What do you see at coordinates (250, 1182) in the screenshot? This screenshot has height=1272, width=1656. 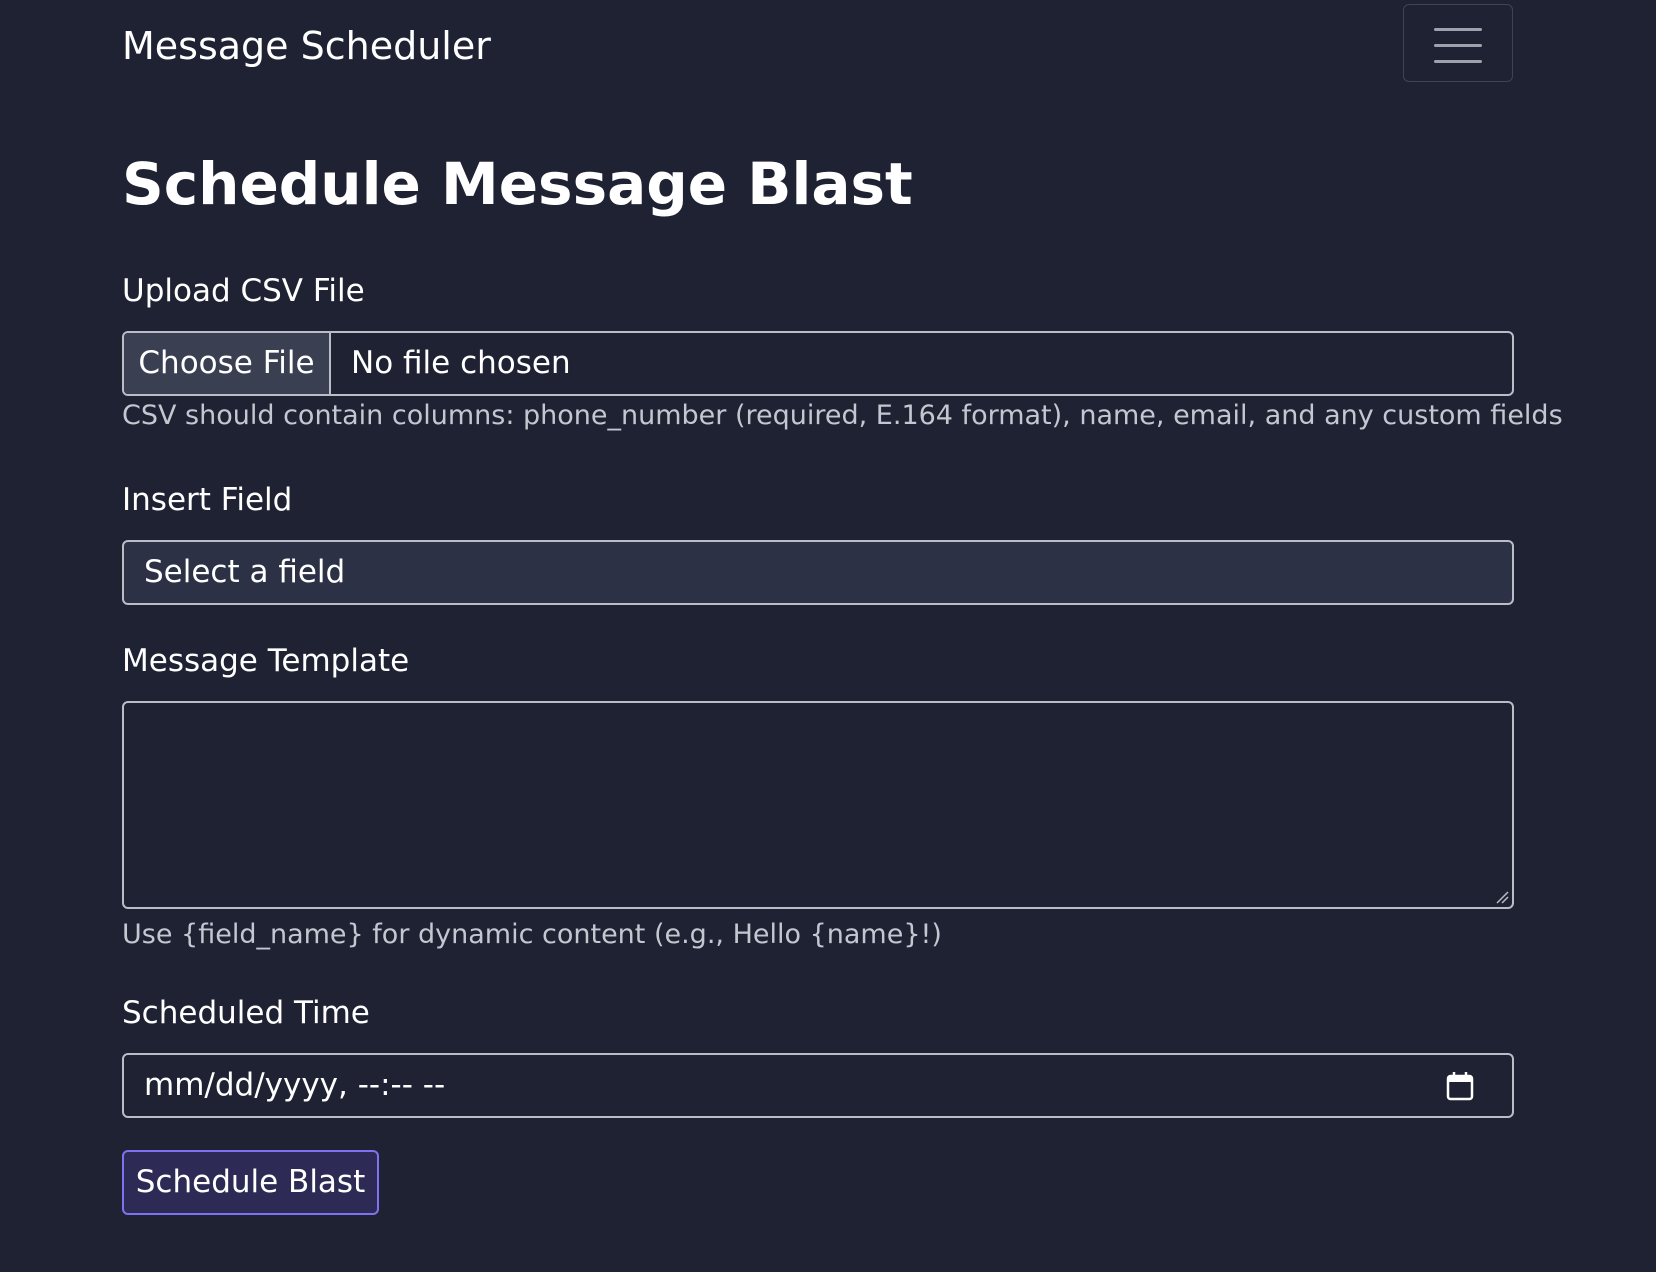 I see `schedule-blast-button: Schedule Blast` at bounding box center [250, 1182].